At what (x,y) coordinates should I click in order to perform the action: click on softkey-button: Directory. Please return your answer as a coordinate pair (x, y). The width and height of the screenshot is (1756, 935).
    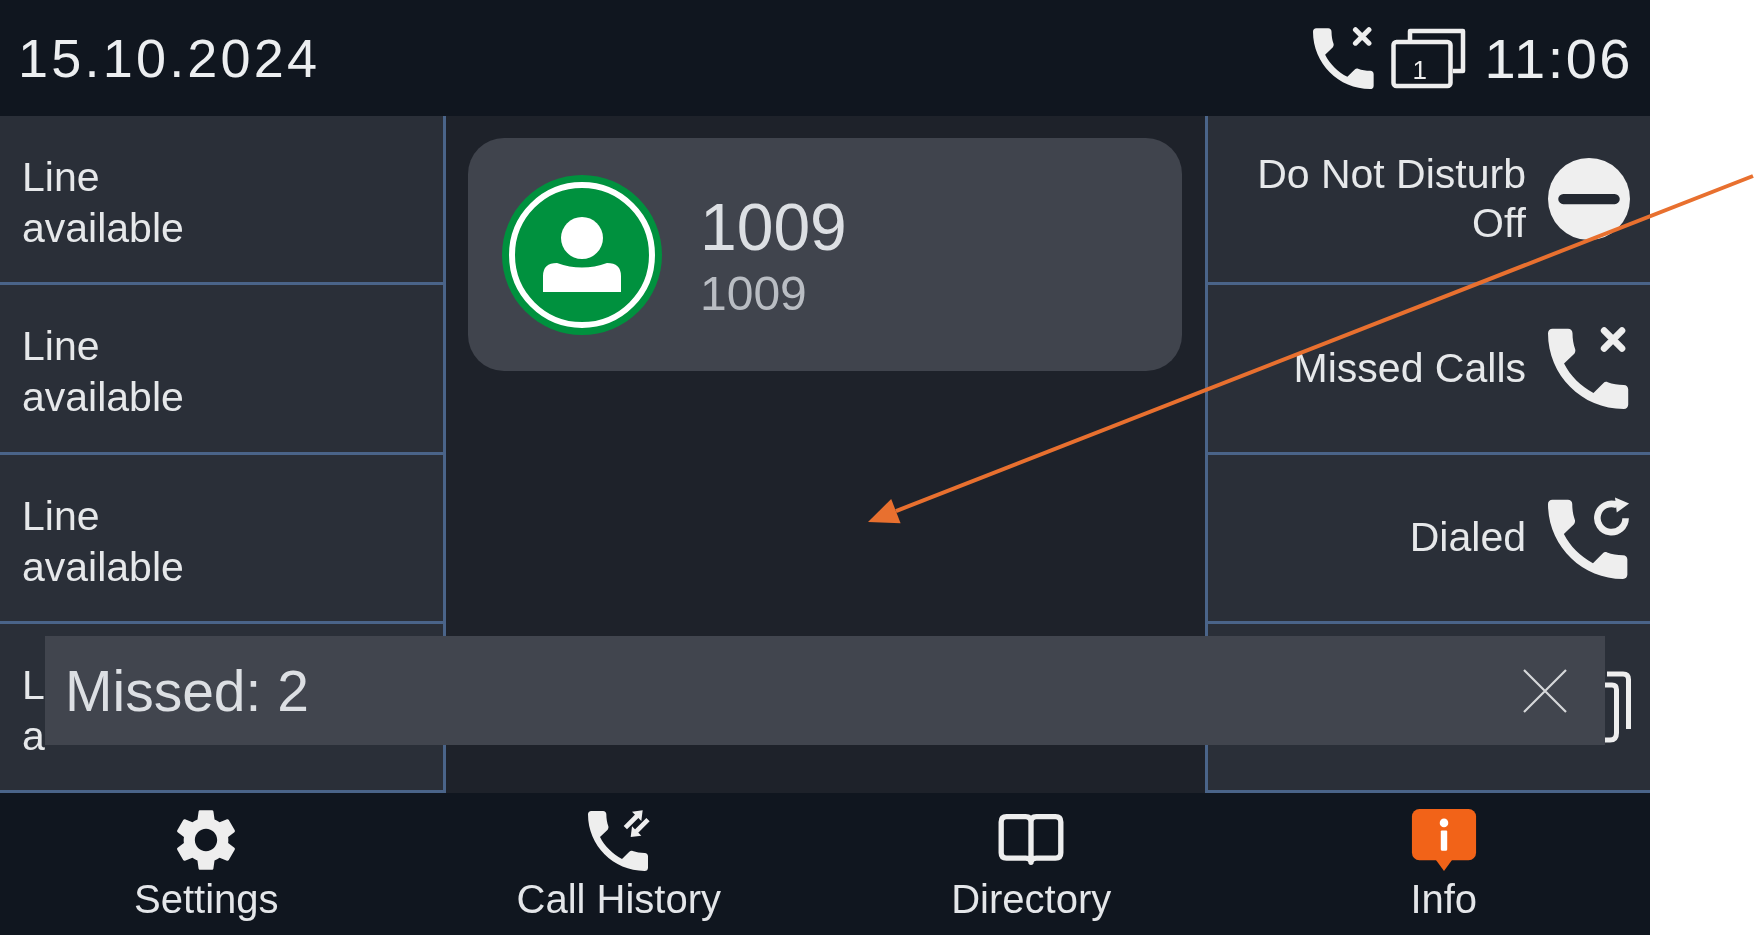
    Looking at the image, I should click on (1031, 864).